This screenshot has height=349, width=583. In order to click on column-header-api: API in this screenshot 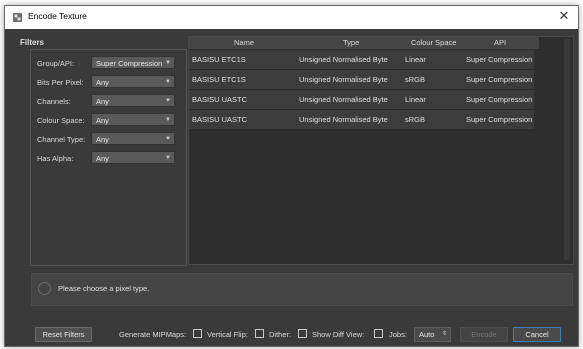, I will do `click(500, 42)`.